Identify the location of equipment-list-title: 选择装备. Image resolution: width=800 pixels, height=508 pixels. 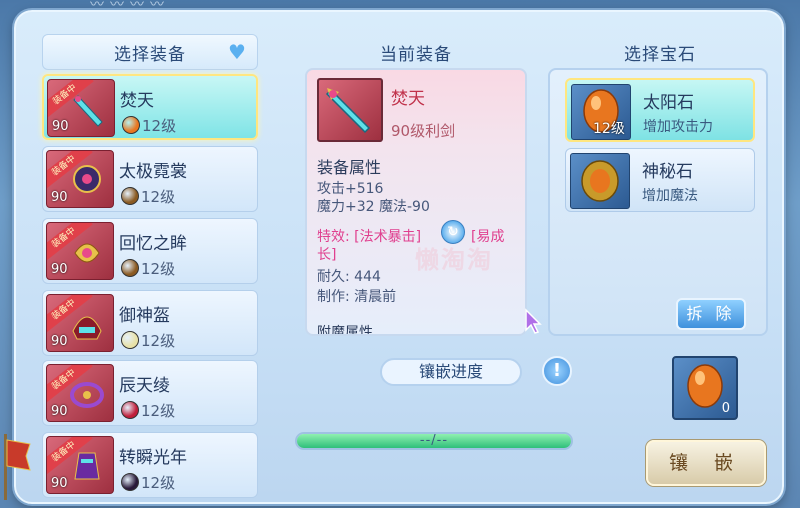
(150, 54).